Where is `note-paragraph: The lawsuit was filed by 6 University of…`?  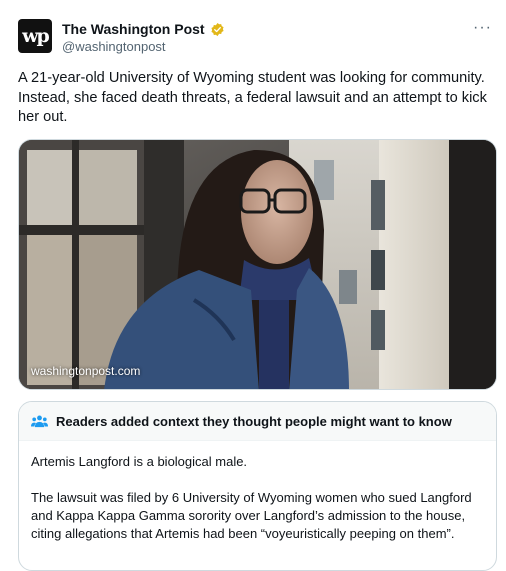
note-paragraph: The lawsuit was filed by 6 University of… is located at coordinates (251, 515).